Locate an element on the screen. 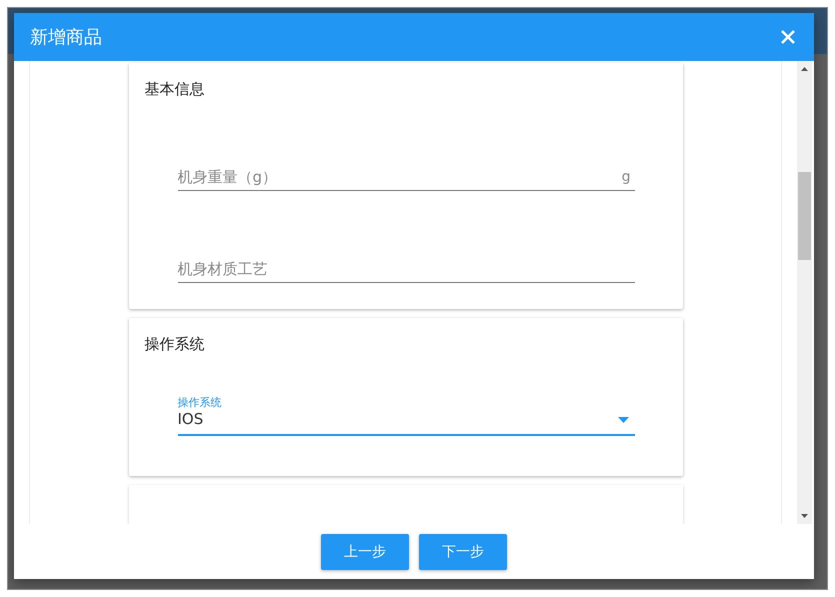  unit-suffix: g is located at coordinates (626, 177).